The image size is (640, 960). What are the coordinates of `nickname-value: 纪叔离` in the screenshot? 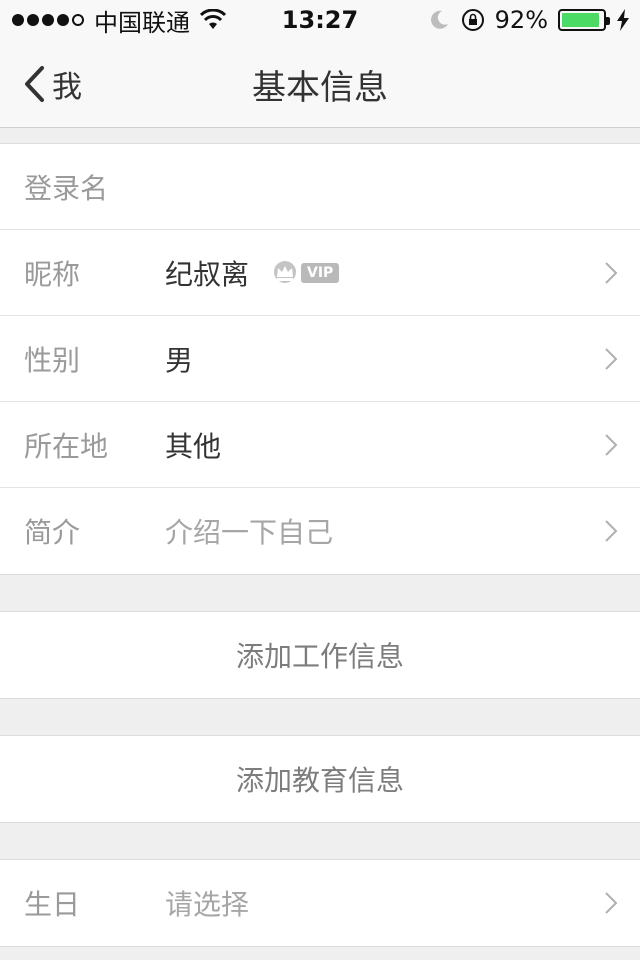 It's located at (207, 274).